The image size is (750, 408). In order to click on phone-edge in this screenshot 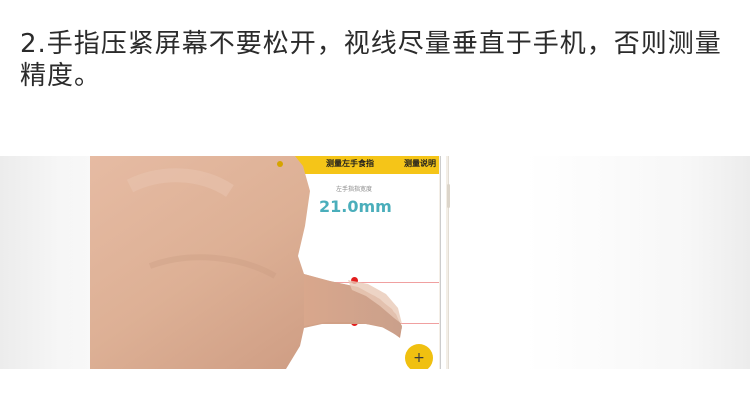, I will do `click(443, 262)`.